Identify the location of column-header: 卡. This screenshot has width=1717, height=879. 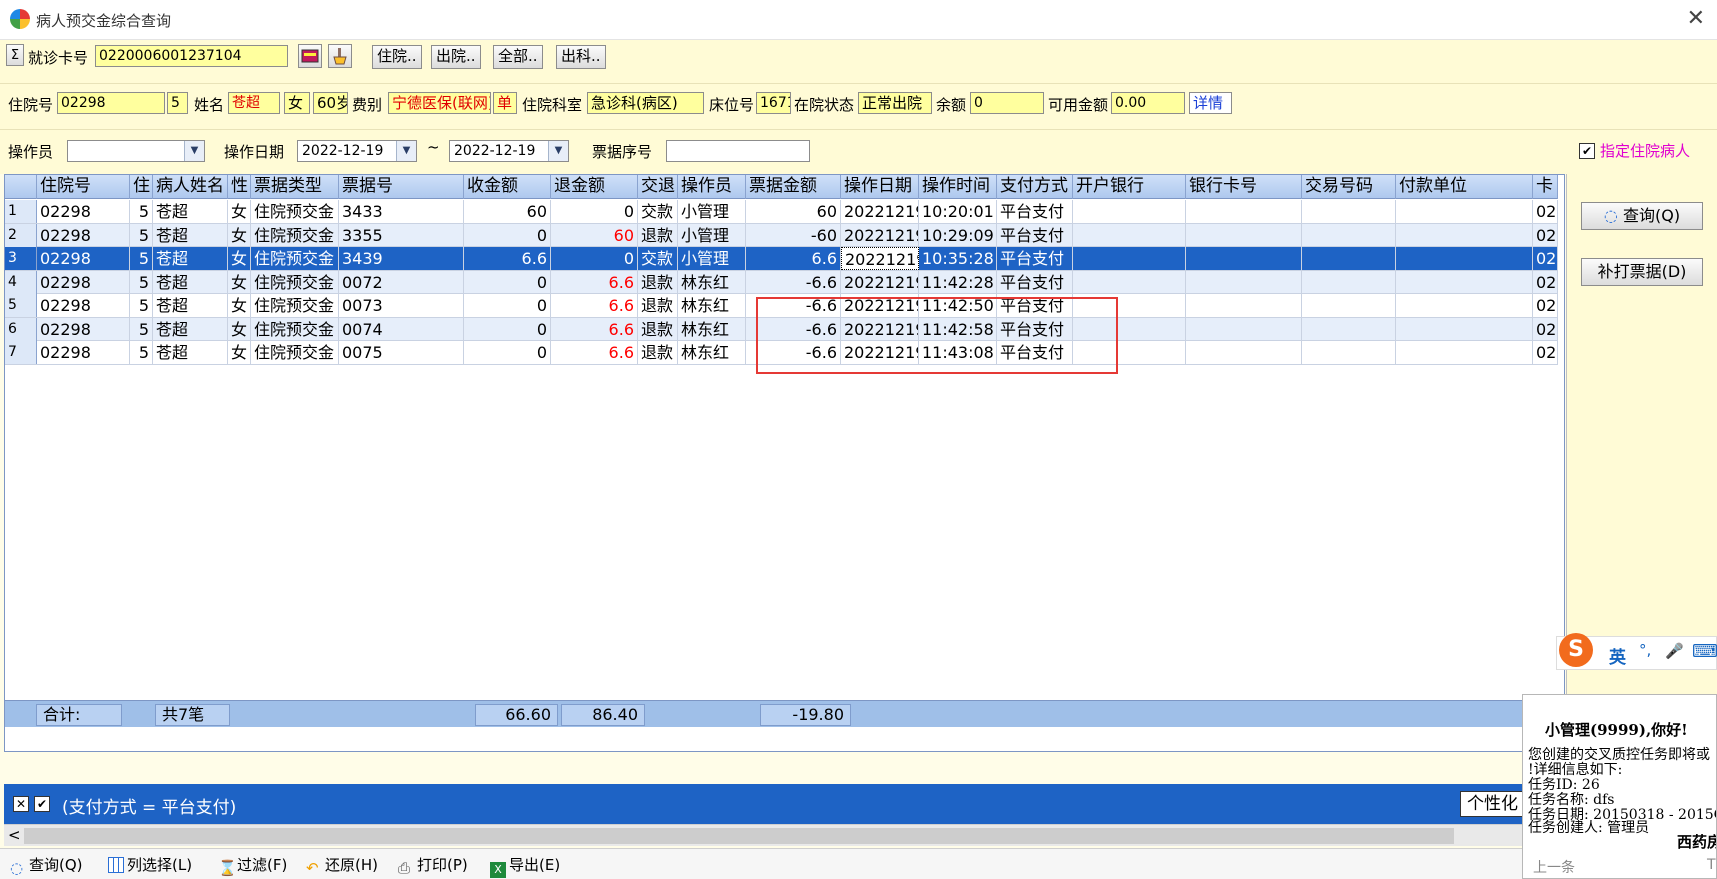
(1545, 187).